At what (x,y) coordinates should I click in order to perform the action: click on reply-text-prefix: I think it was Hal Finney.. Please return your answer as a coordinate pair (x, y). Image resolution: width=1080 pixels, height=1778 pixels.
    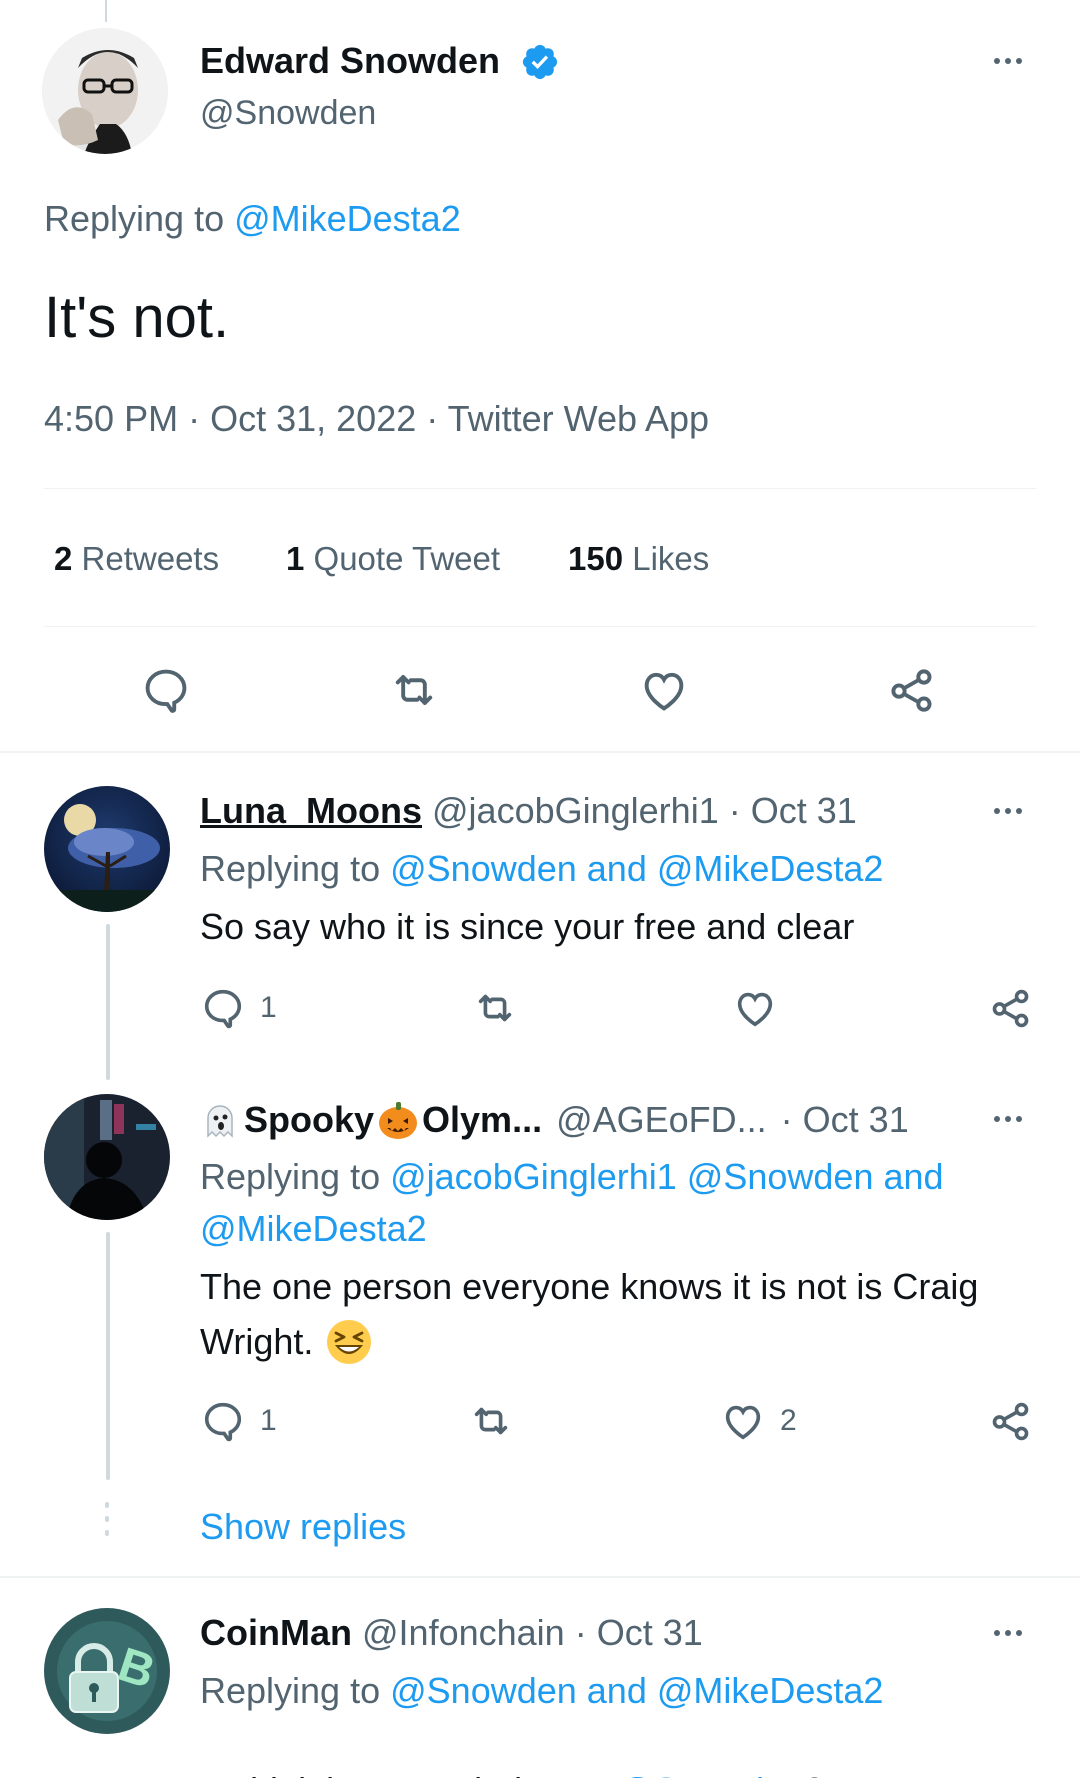
    Looking at the image, I should click on (418, 1774).